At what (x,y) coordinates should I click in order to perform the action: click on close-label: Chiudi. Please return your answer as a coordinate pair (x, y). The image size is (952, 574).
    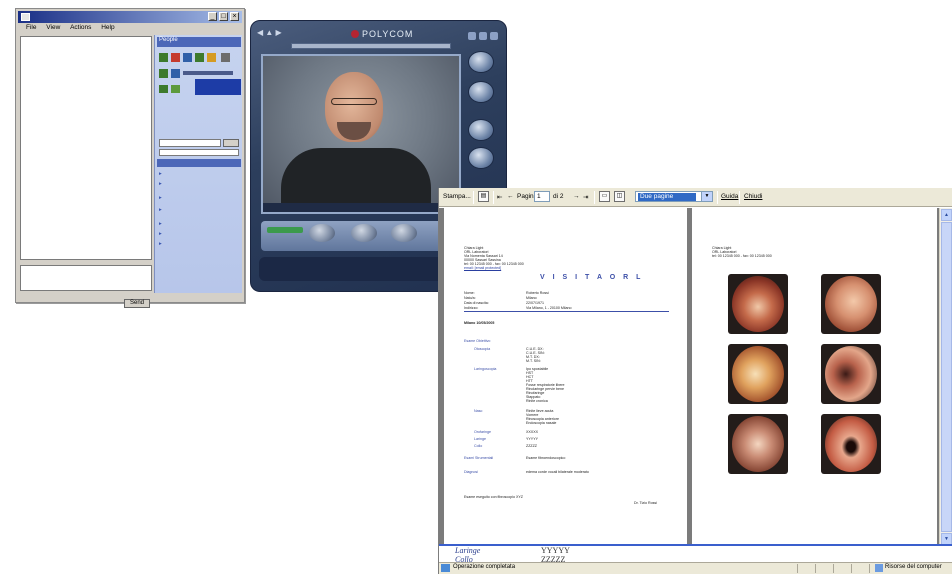
    Looking at the image, I should click on (753, 196).